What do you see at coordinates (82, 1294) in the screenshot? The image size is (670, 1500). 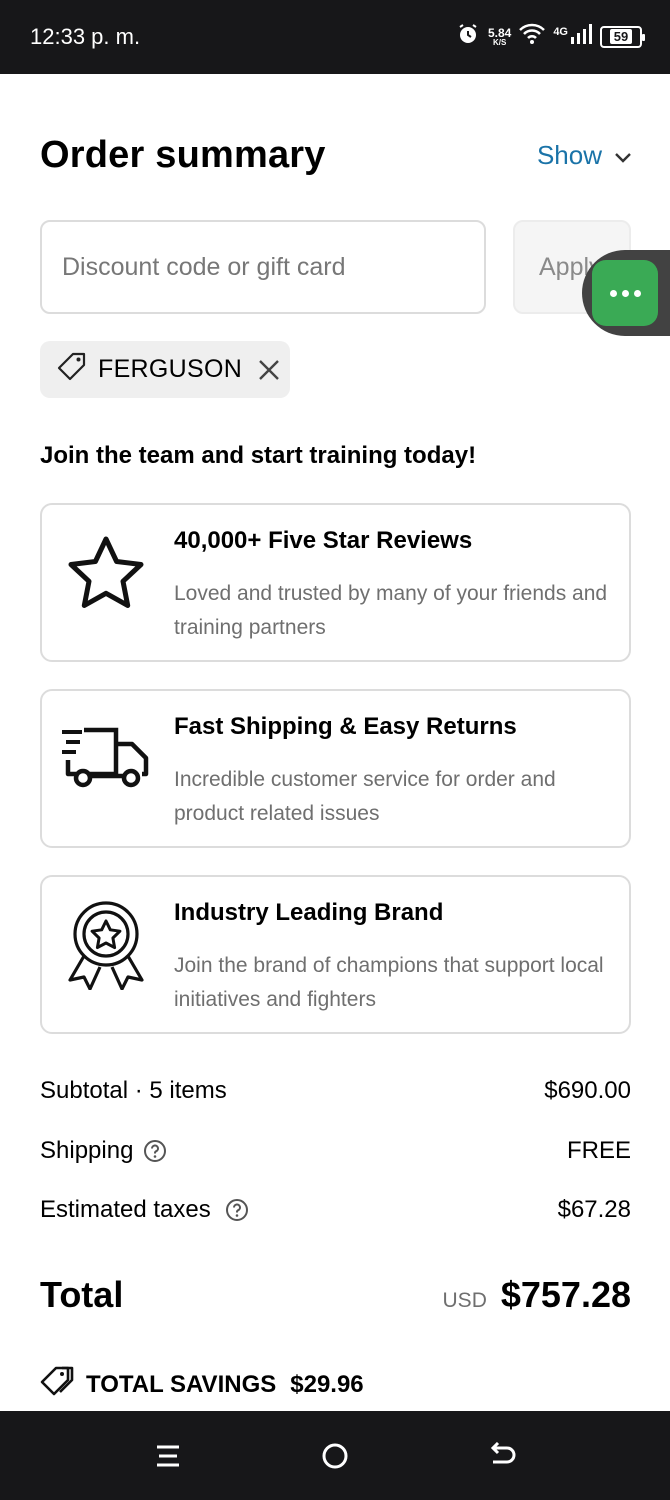 I see `total-label: Total` at bounding box center [82, 1294].